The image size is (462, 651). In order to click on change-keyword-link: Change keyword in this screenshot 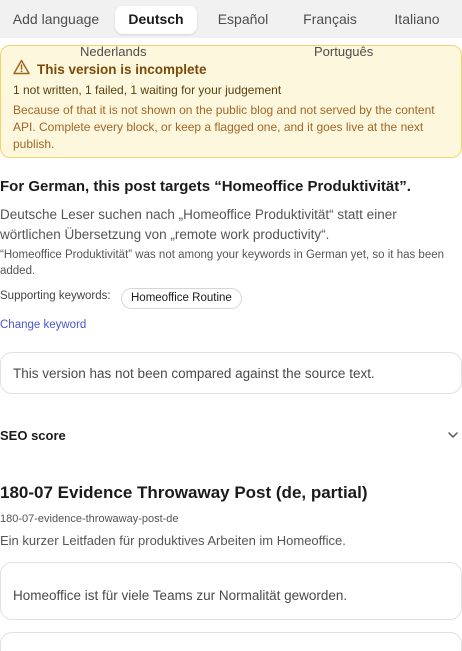, I will do `click(43, 325)`.